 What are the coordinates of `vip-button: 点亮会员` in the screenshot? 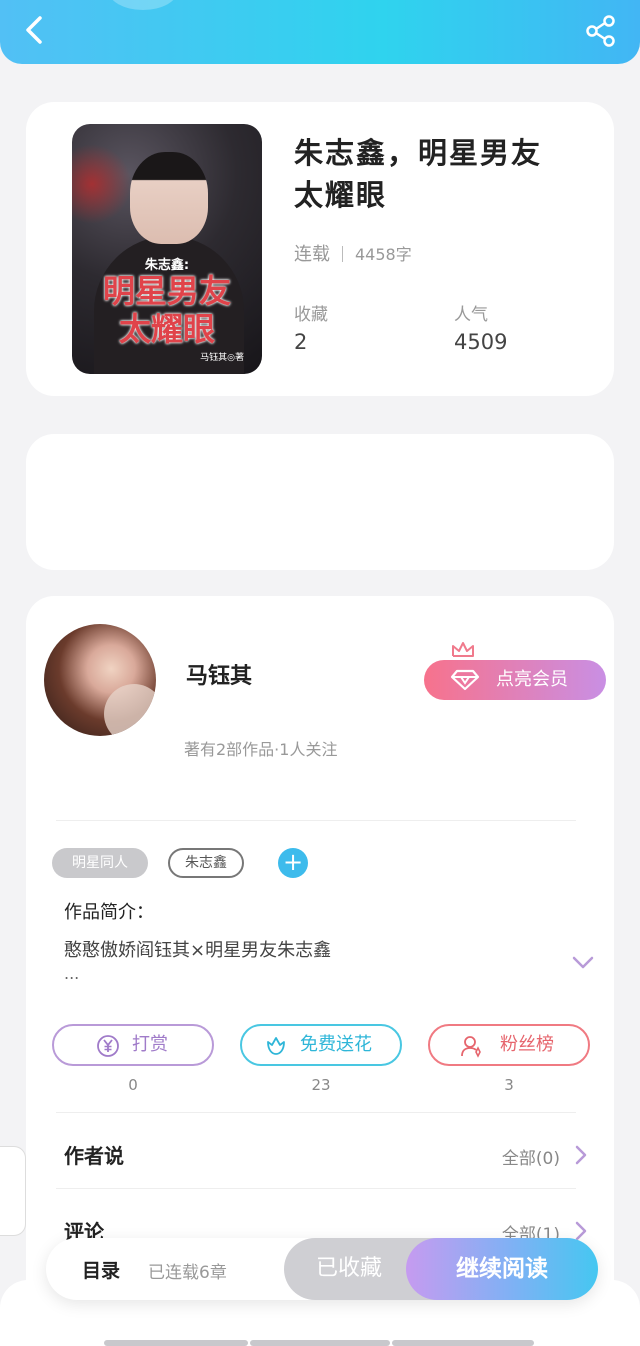 It's located at (515, 680).